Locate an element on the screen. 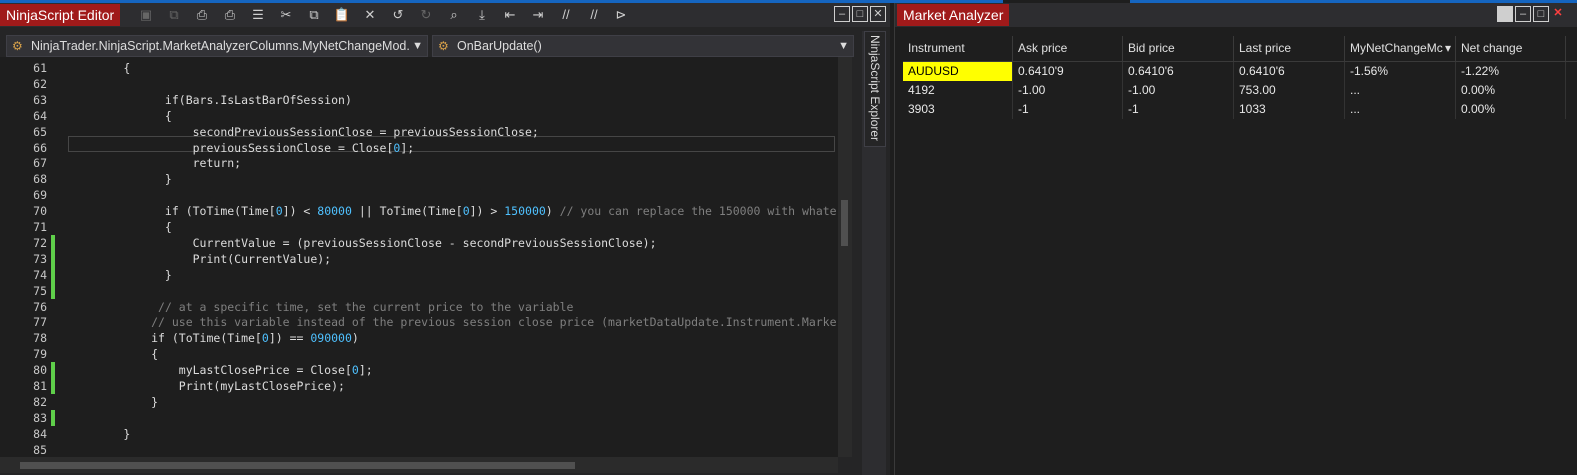 The width and height of the screenshot is (1577, 475). instrument-cell: 3903 is located at coordinates (958, 109).